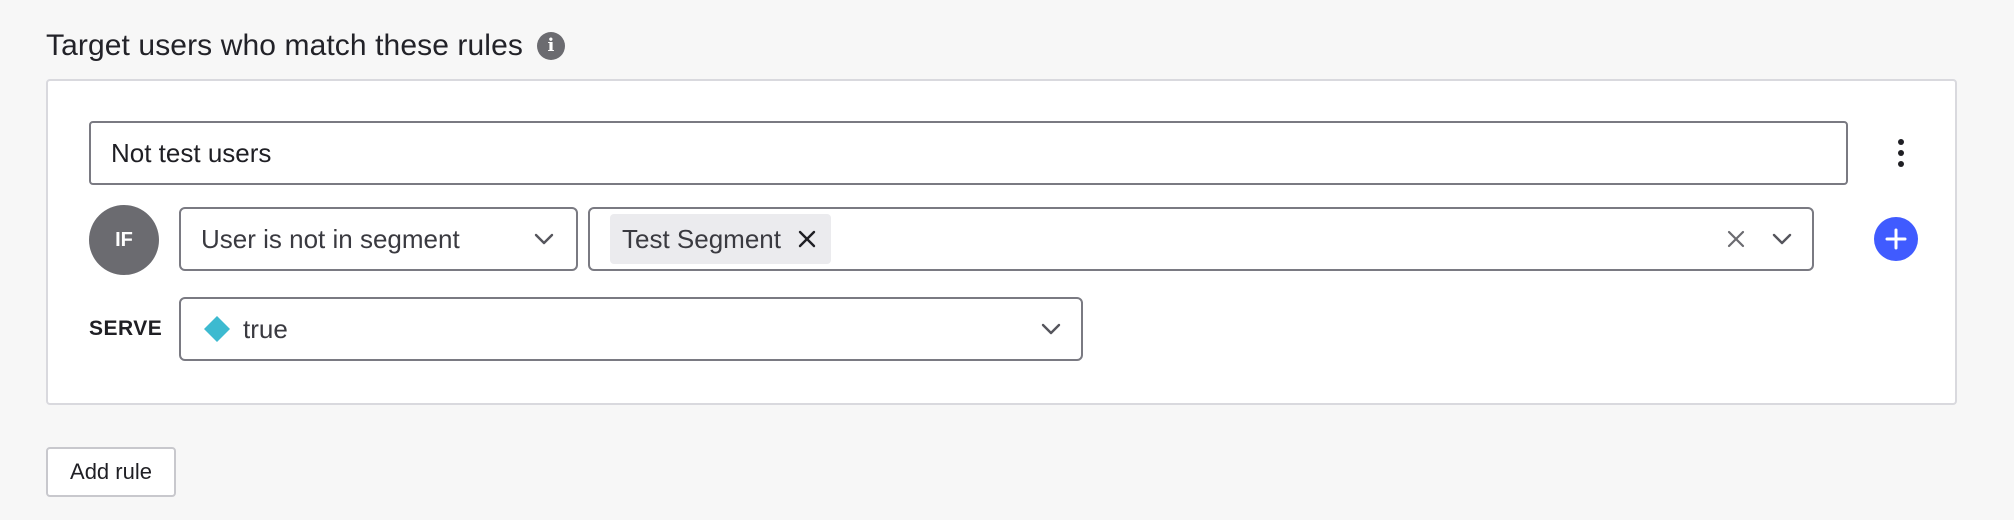  Describe the element at coordinates (1759, 239) in the screenshot. I see `values-controls` at that location.